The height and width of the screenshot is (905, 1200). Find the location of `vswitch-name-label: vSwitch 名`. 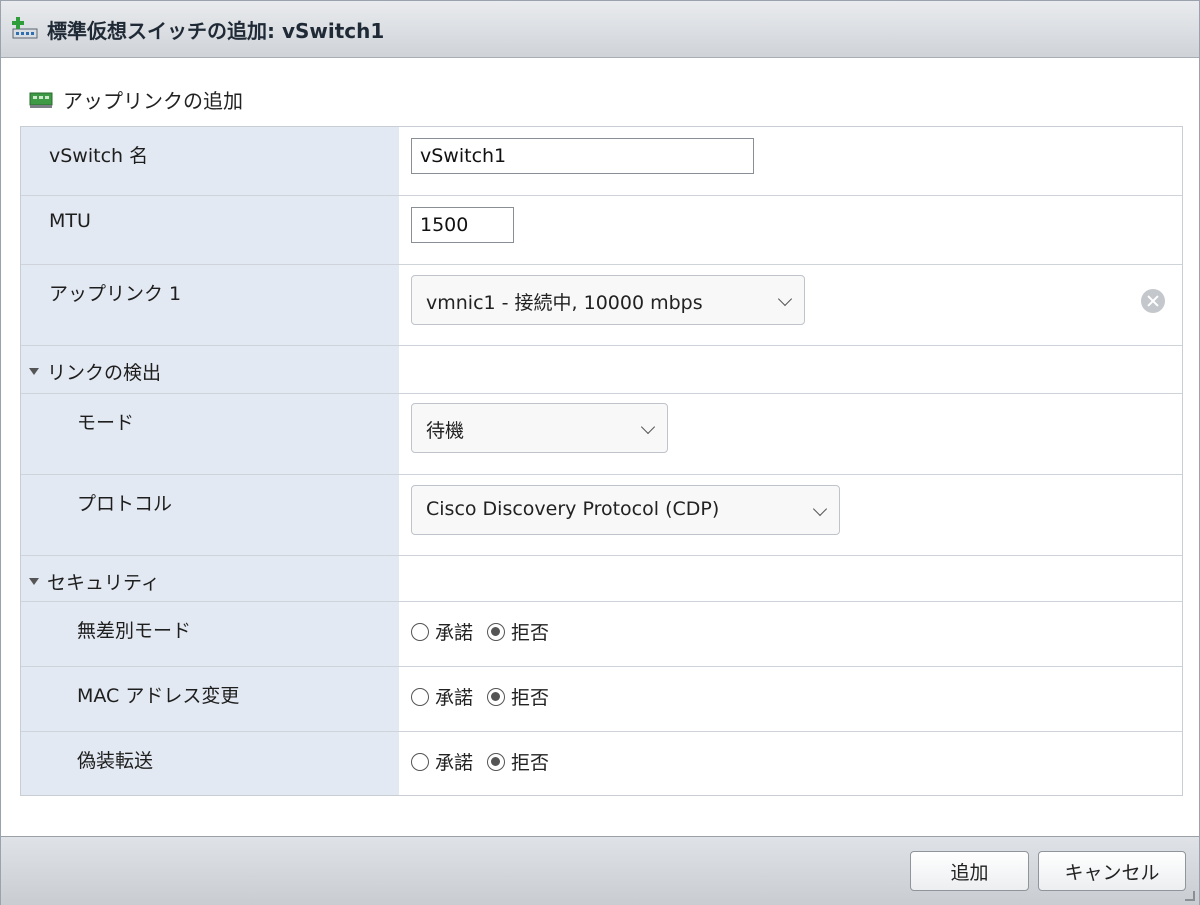

vswitch-name-label: vSwitch 名 is located at coordinates (99, 156).